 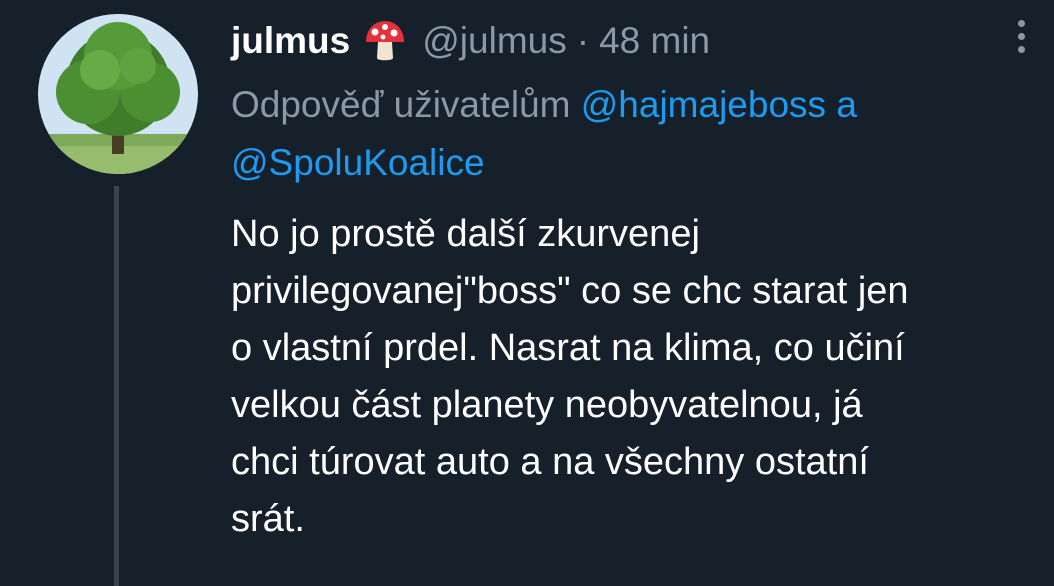 What do you see at coordinates (846, 104) in the screenshot?
I see `mention-conjunction: a` at bounding box center [846, 104].